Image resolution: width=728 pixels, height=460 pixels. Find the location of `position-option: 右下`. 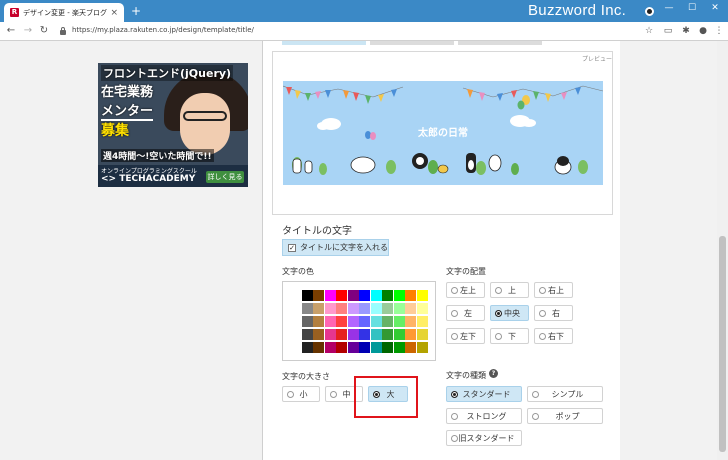

position-option: 右下 is located at coordinates (553, 336).